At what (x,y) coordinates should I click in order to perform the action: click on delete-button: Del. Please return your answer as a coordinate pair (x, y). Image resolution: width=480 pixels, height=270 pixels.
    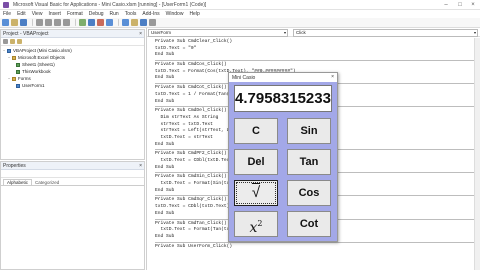
    Looking at the image, I should click on (256, 162).